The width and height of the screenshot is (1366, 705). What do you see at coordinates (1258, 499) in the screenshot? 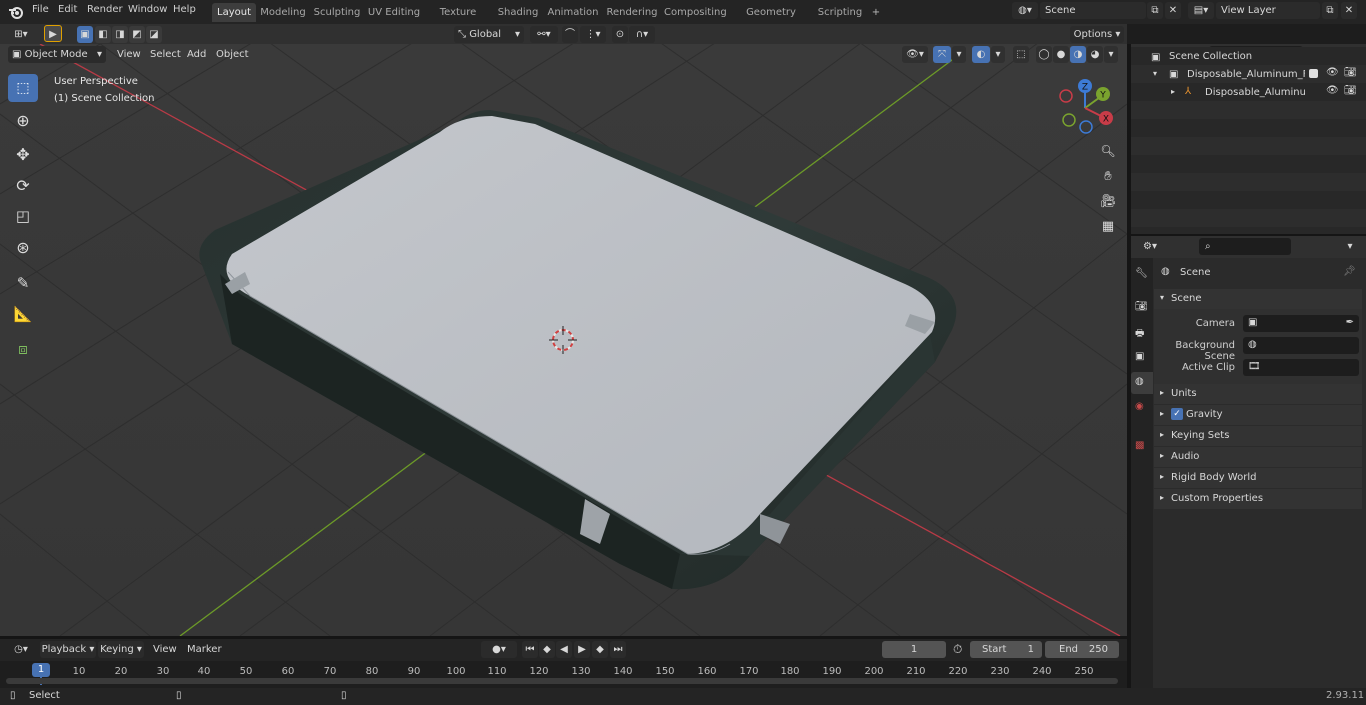
I see `section-custom-properties: ▸ Custom Properties` at bounding box center [1258, 499].